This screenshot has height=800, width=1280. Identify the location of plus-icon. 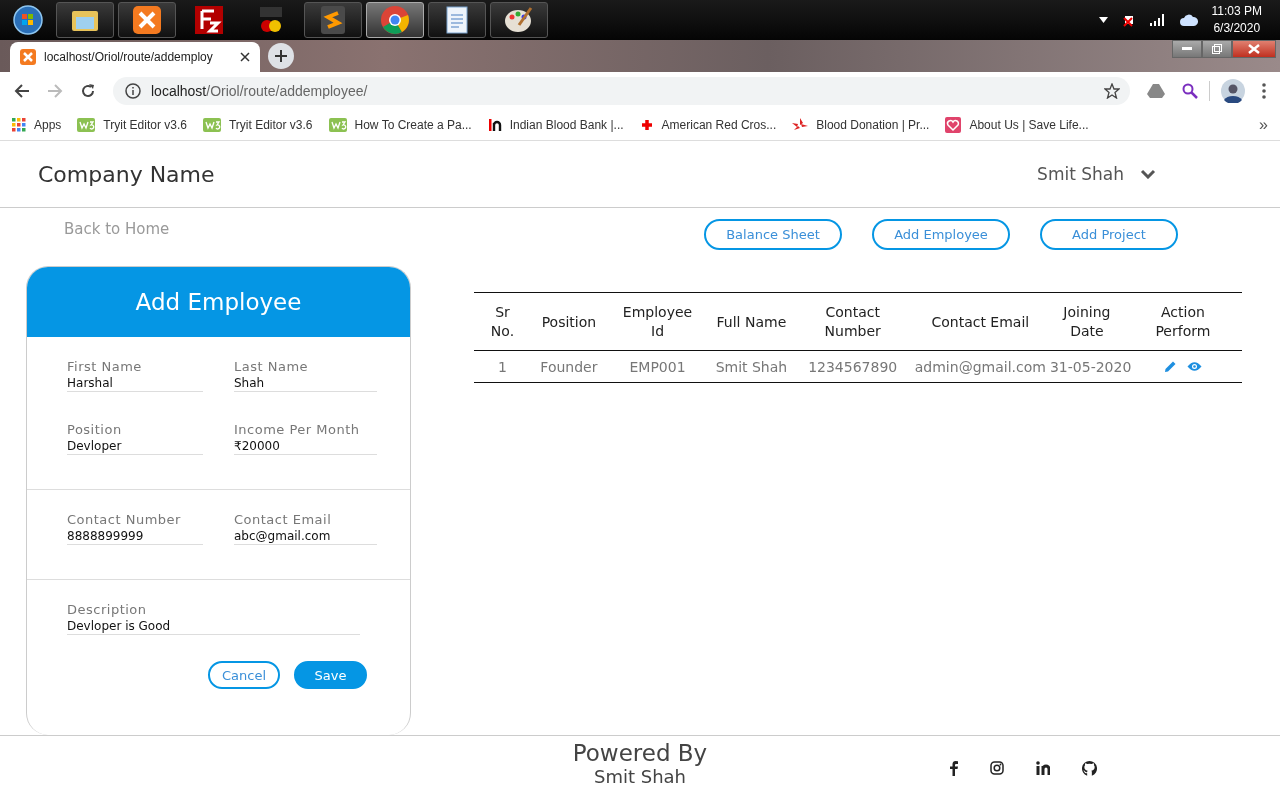
(281, 56).